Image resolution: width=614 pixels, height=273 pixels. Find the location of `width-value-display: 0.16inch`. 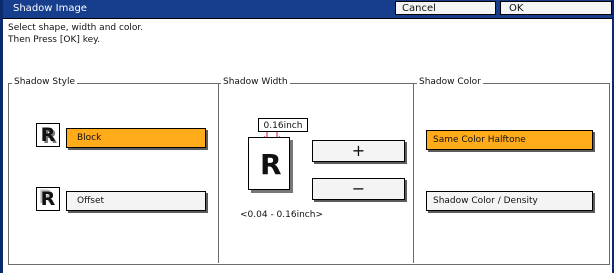

width-value-display: 0.16inch is located at coordinates (283, 125).